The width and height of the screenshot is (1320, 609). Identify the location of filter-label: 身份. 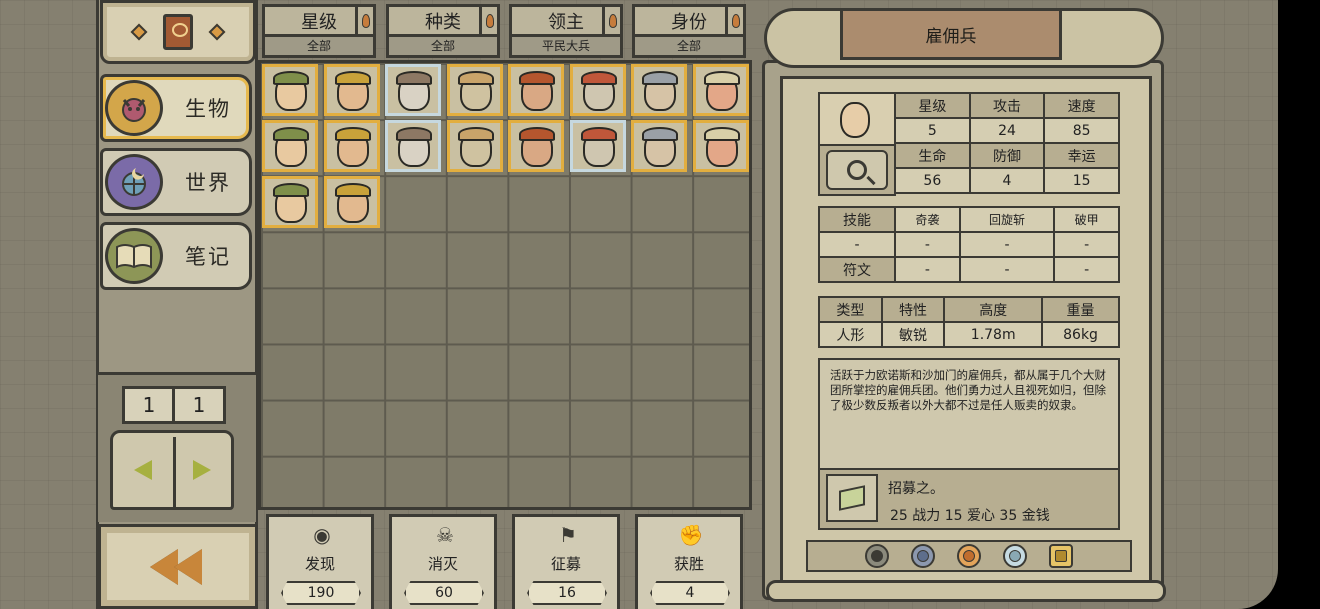
(689, 22).